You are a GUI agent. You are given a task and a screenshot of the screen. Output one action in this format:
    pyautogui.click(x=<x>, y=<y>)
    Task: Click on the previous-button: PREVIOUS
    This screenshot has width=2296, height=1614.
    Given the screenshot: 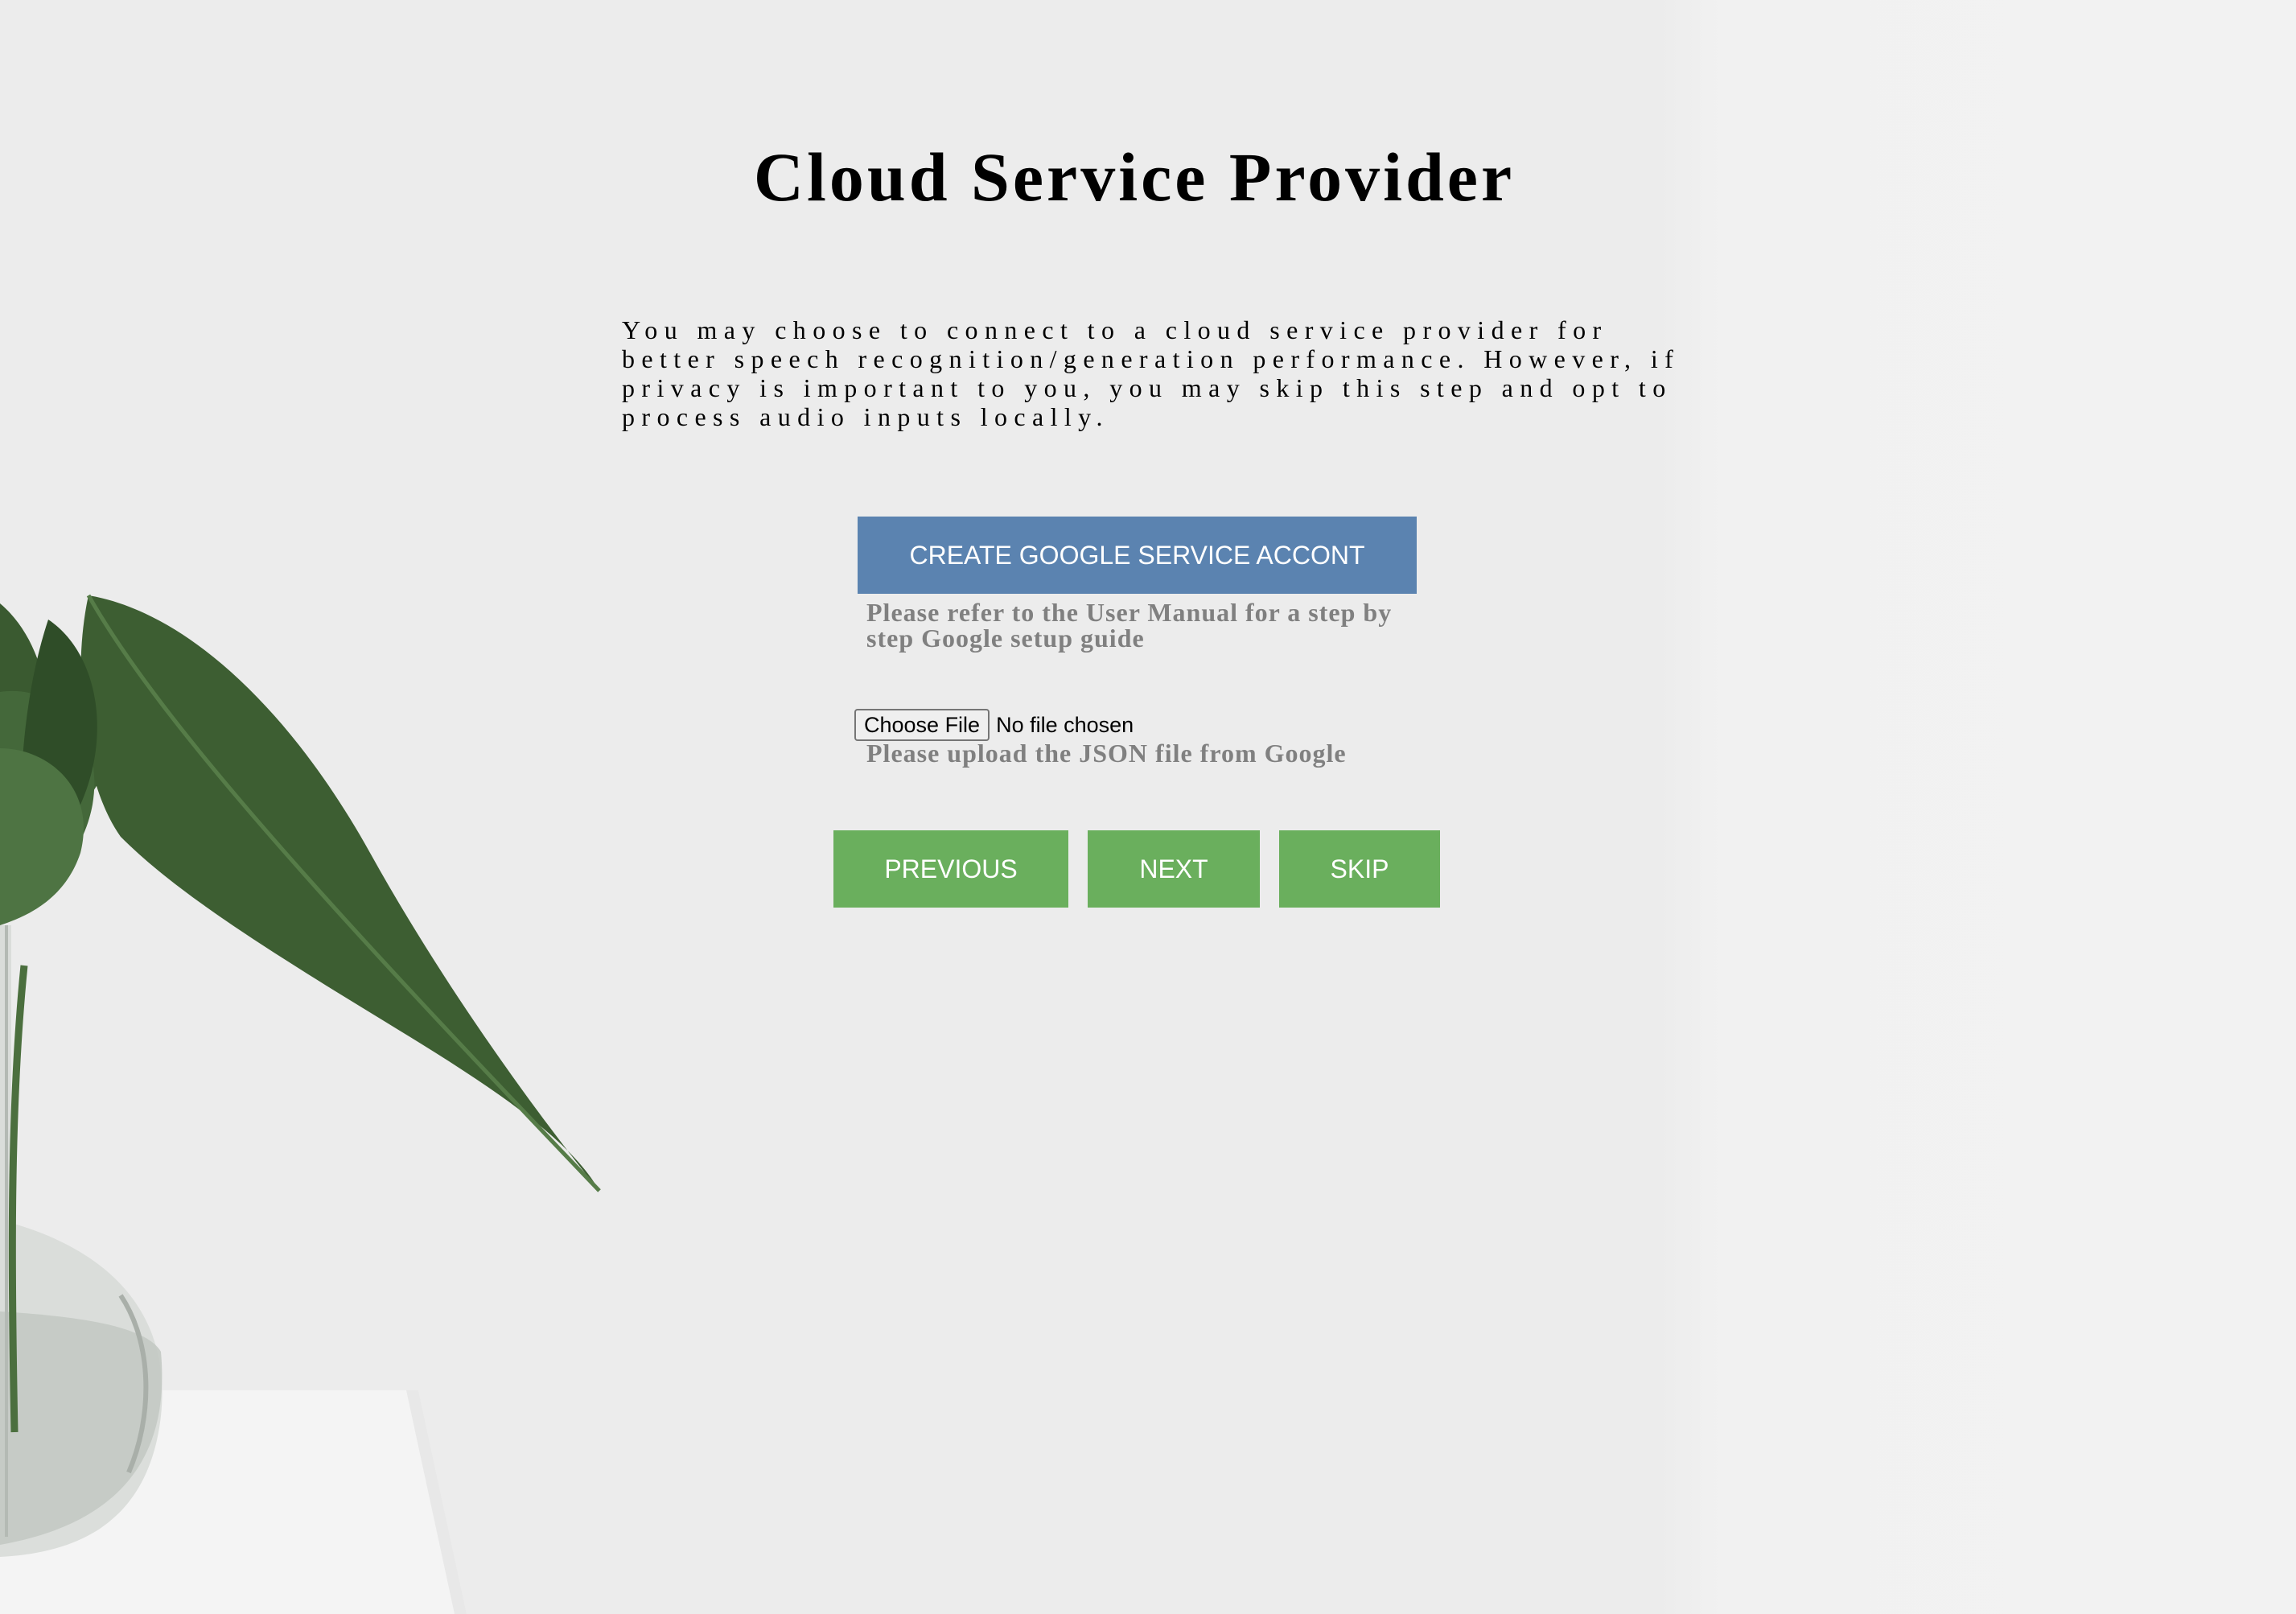 What is the action you would take?
    pyautogui.click(x=950, y=869)
    